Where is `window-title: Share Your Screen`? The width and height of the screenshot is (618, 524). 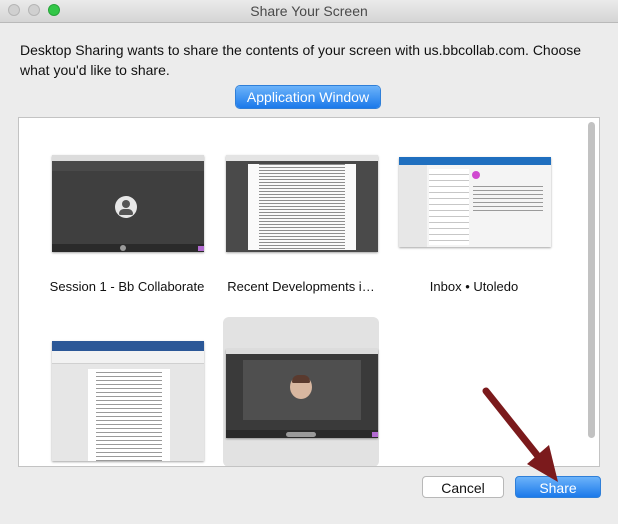
window-title: Share Your Screen is located at coordinates (309, 11).